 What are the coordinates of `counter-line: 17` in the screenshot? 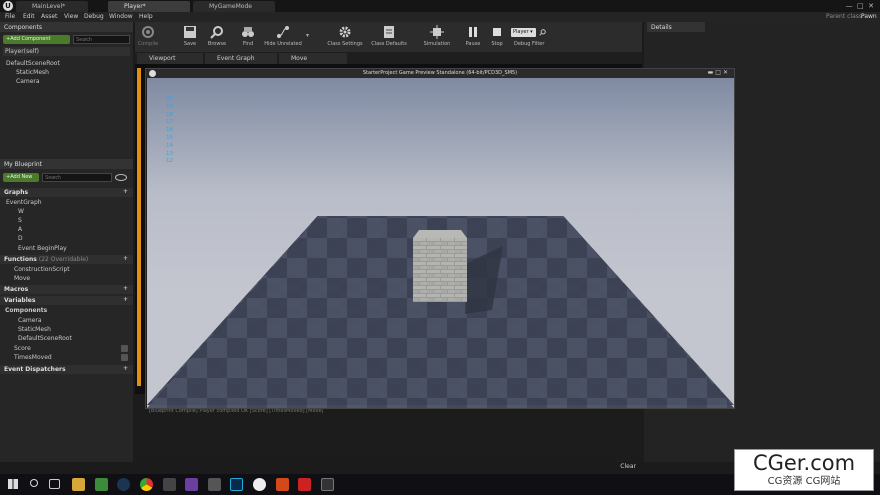 It's located at (169, 122).